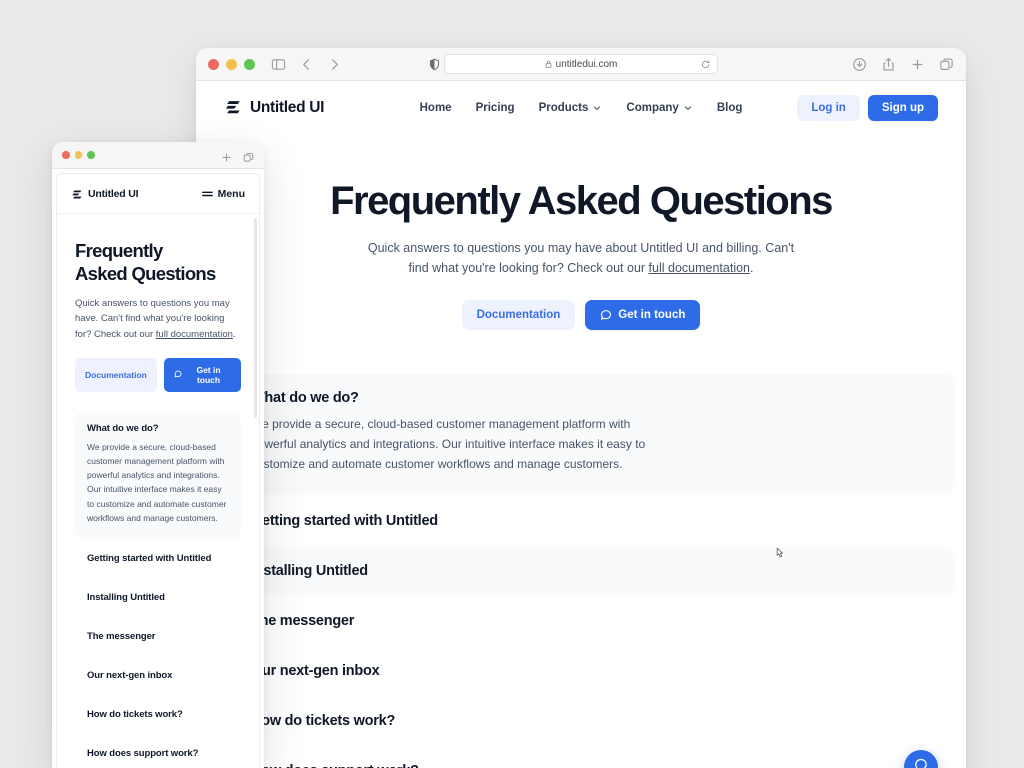 The image size is (1024, 768). Describe the element at coordinates (579, 765) in the screenshot. I see `faq-question-row: How does support work?` at that location.